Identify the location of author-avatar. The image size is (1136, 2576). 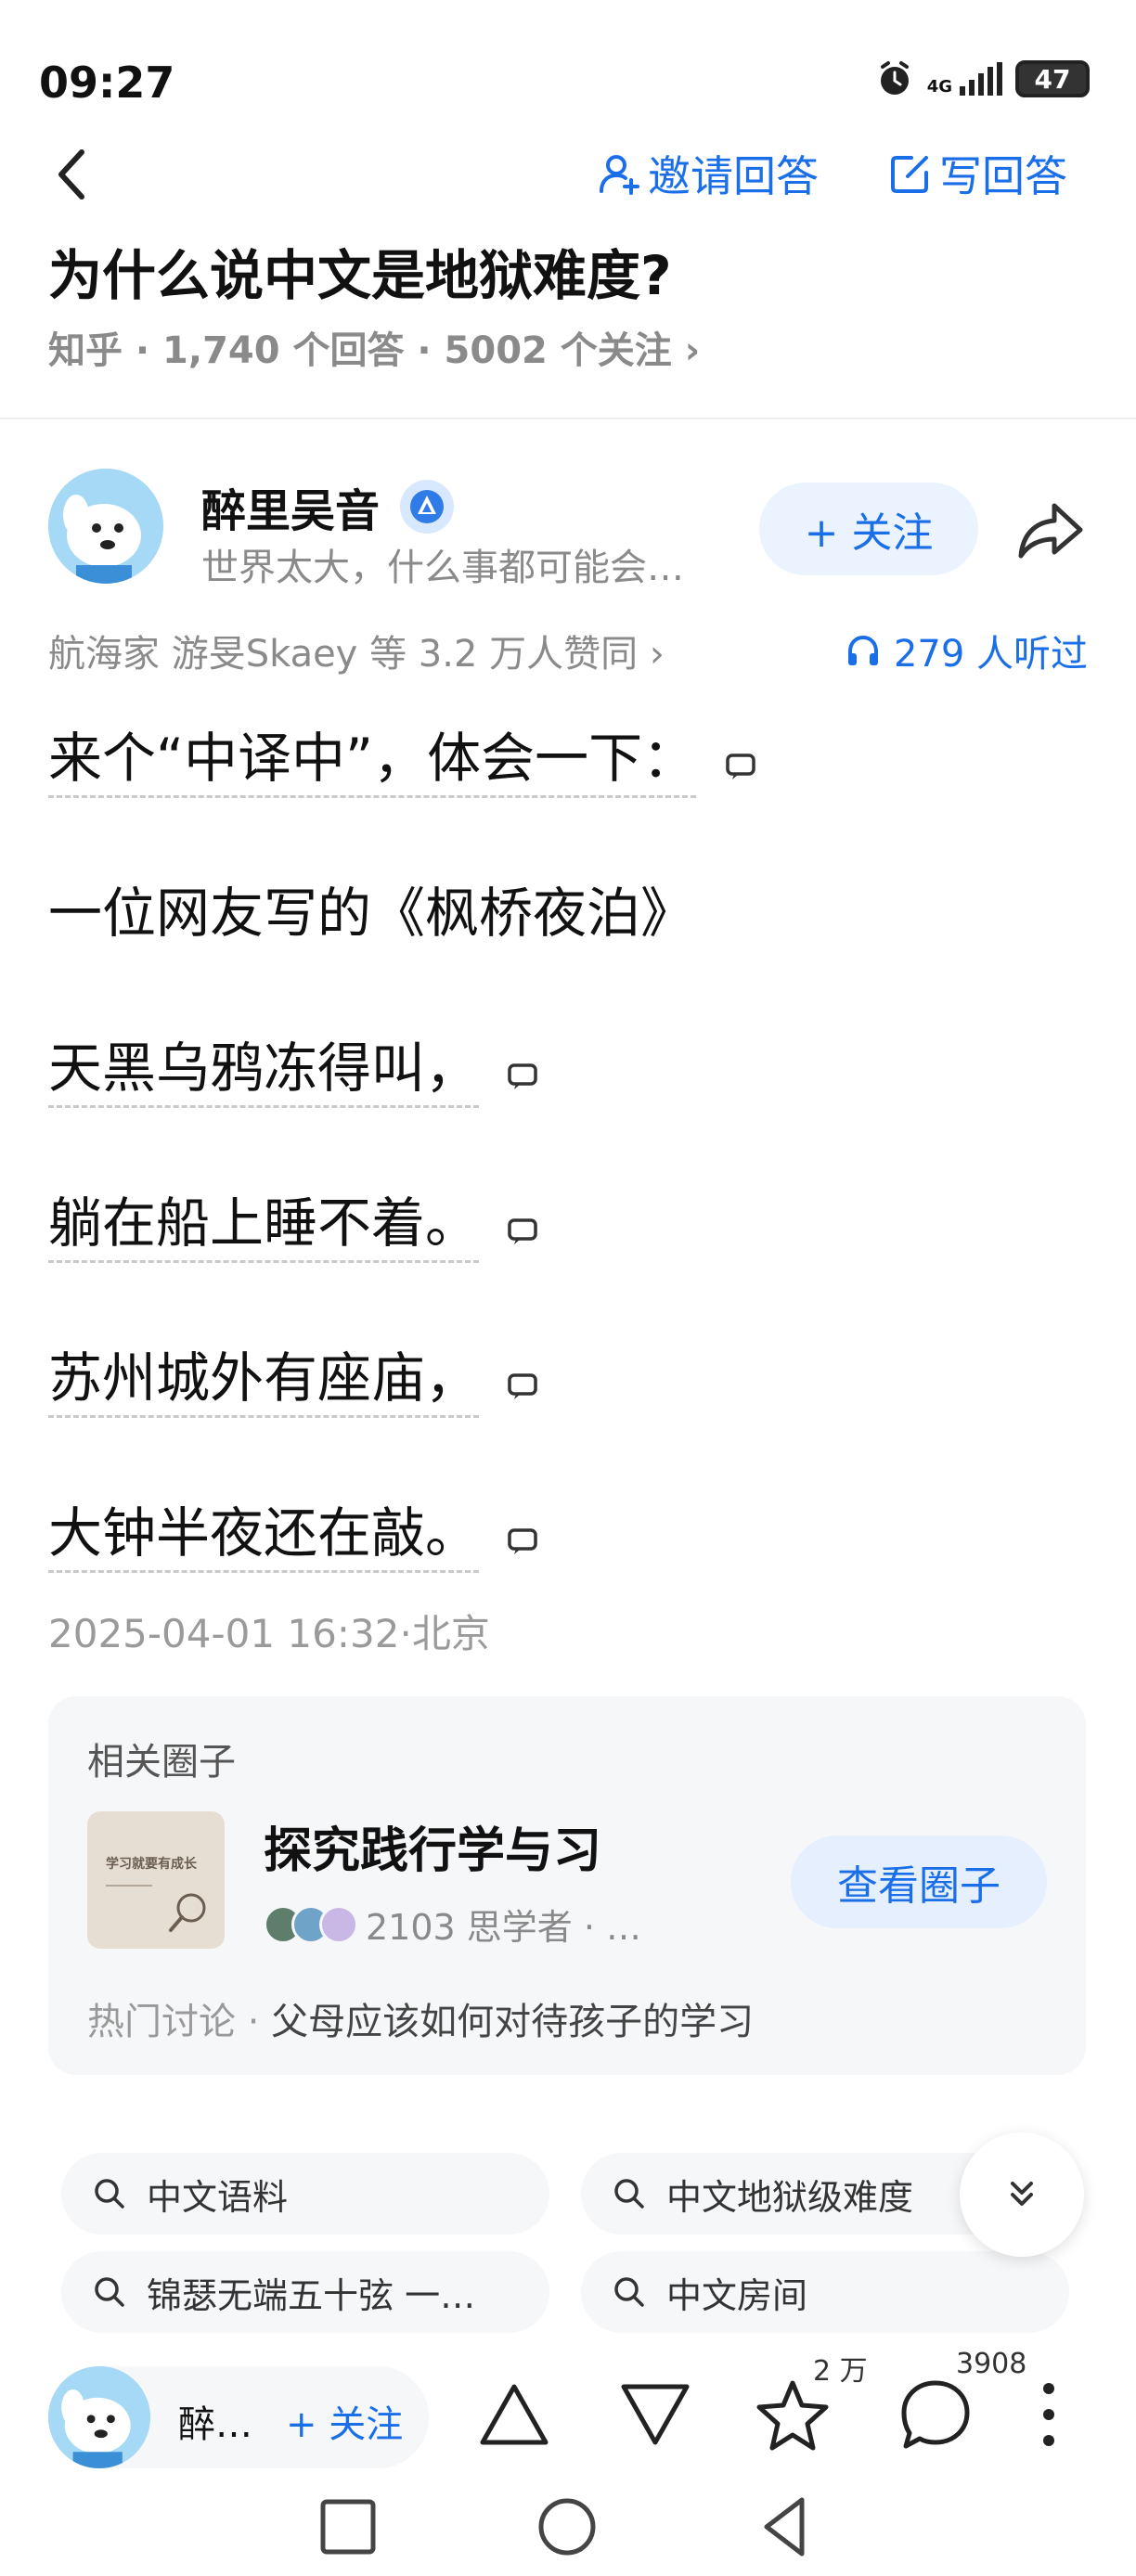
(105, 526).